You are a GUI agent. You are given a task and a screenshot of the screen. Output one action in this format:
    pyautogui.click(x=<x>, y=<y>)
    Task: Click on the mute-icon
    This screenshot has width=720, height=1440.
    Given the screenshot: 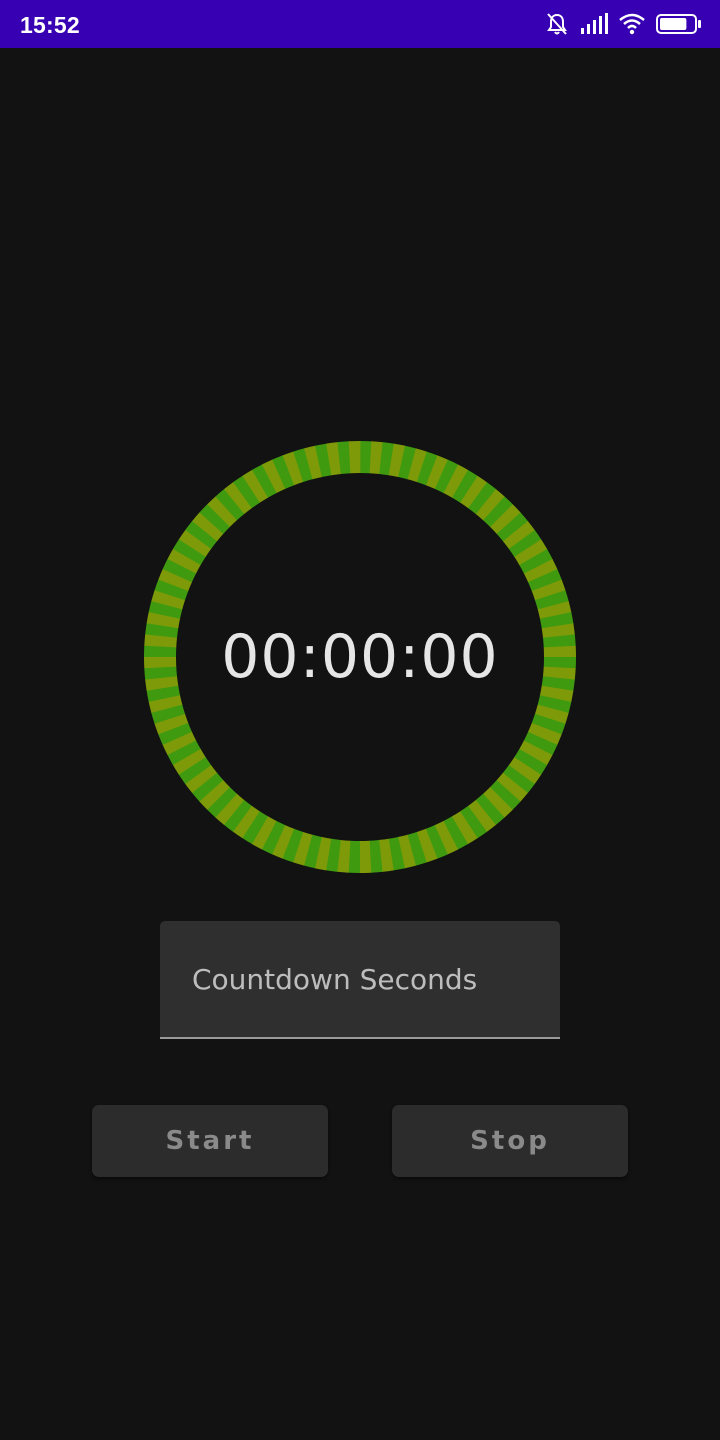 What is the action you would take?
    pyautogui.click(x=557, y=24)
    